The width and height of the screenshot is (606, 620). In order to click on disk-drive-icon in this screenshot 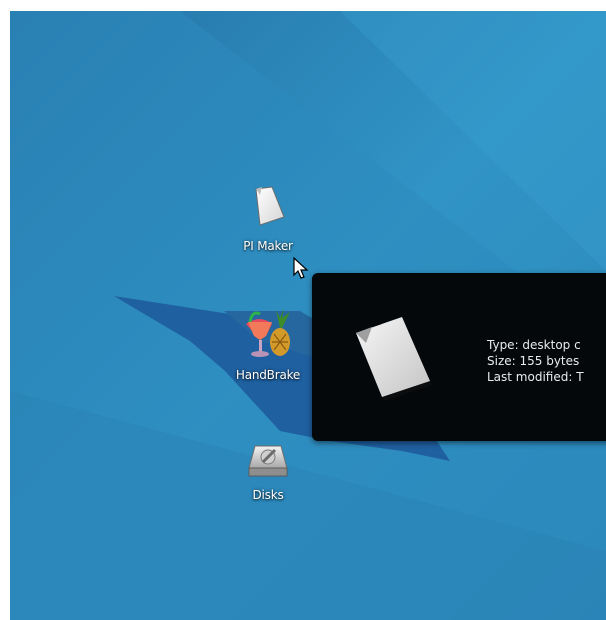, I will do `click(268, 461)`.